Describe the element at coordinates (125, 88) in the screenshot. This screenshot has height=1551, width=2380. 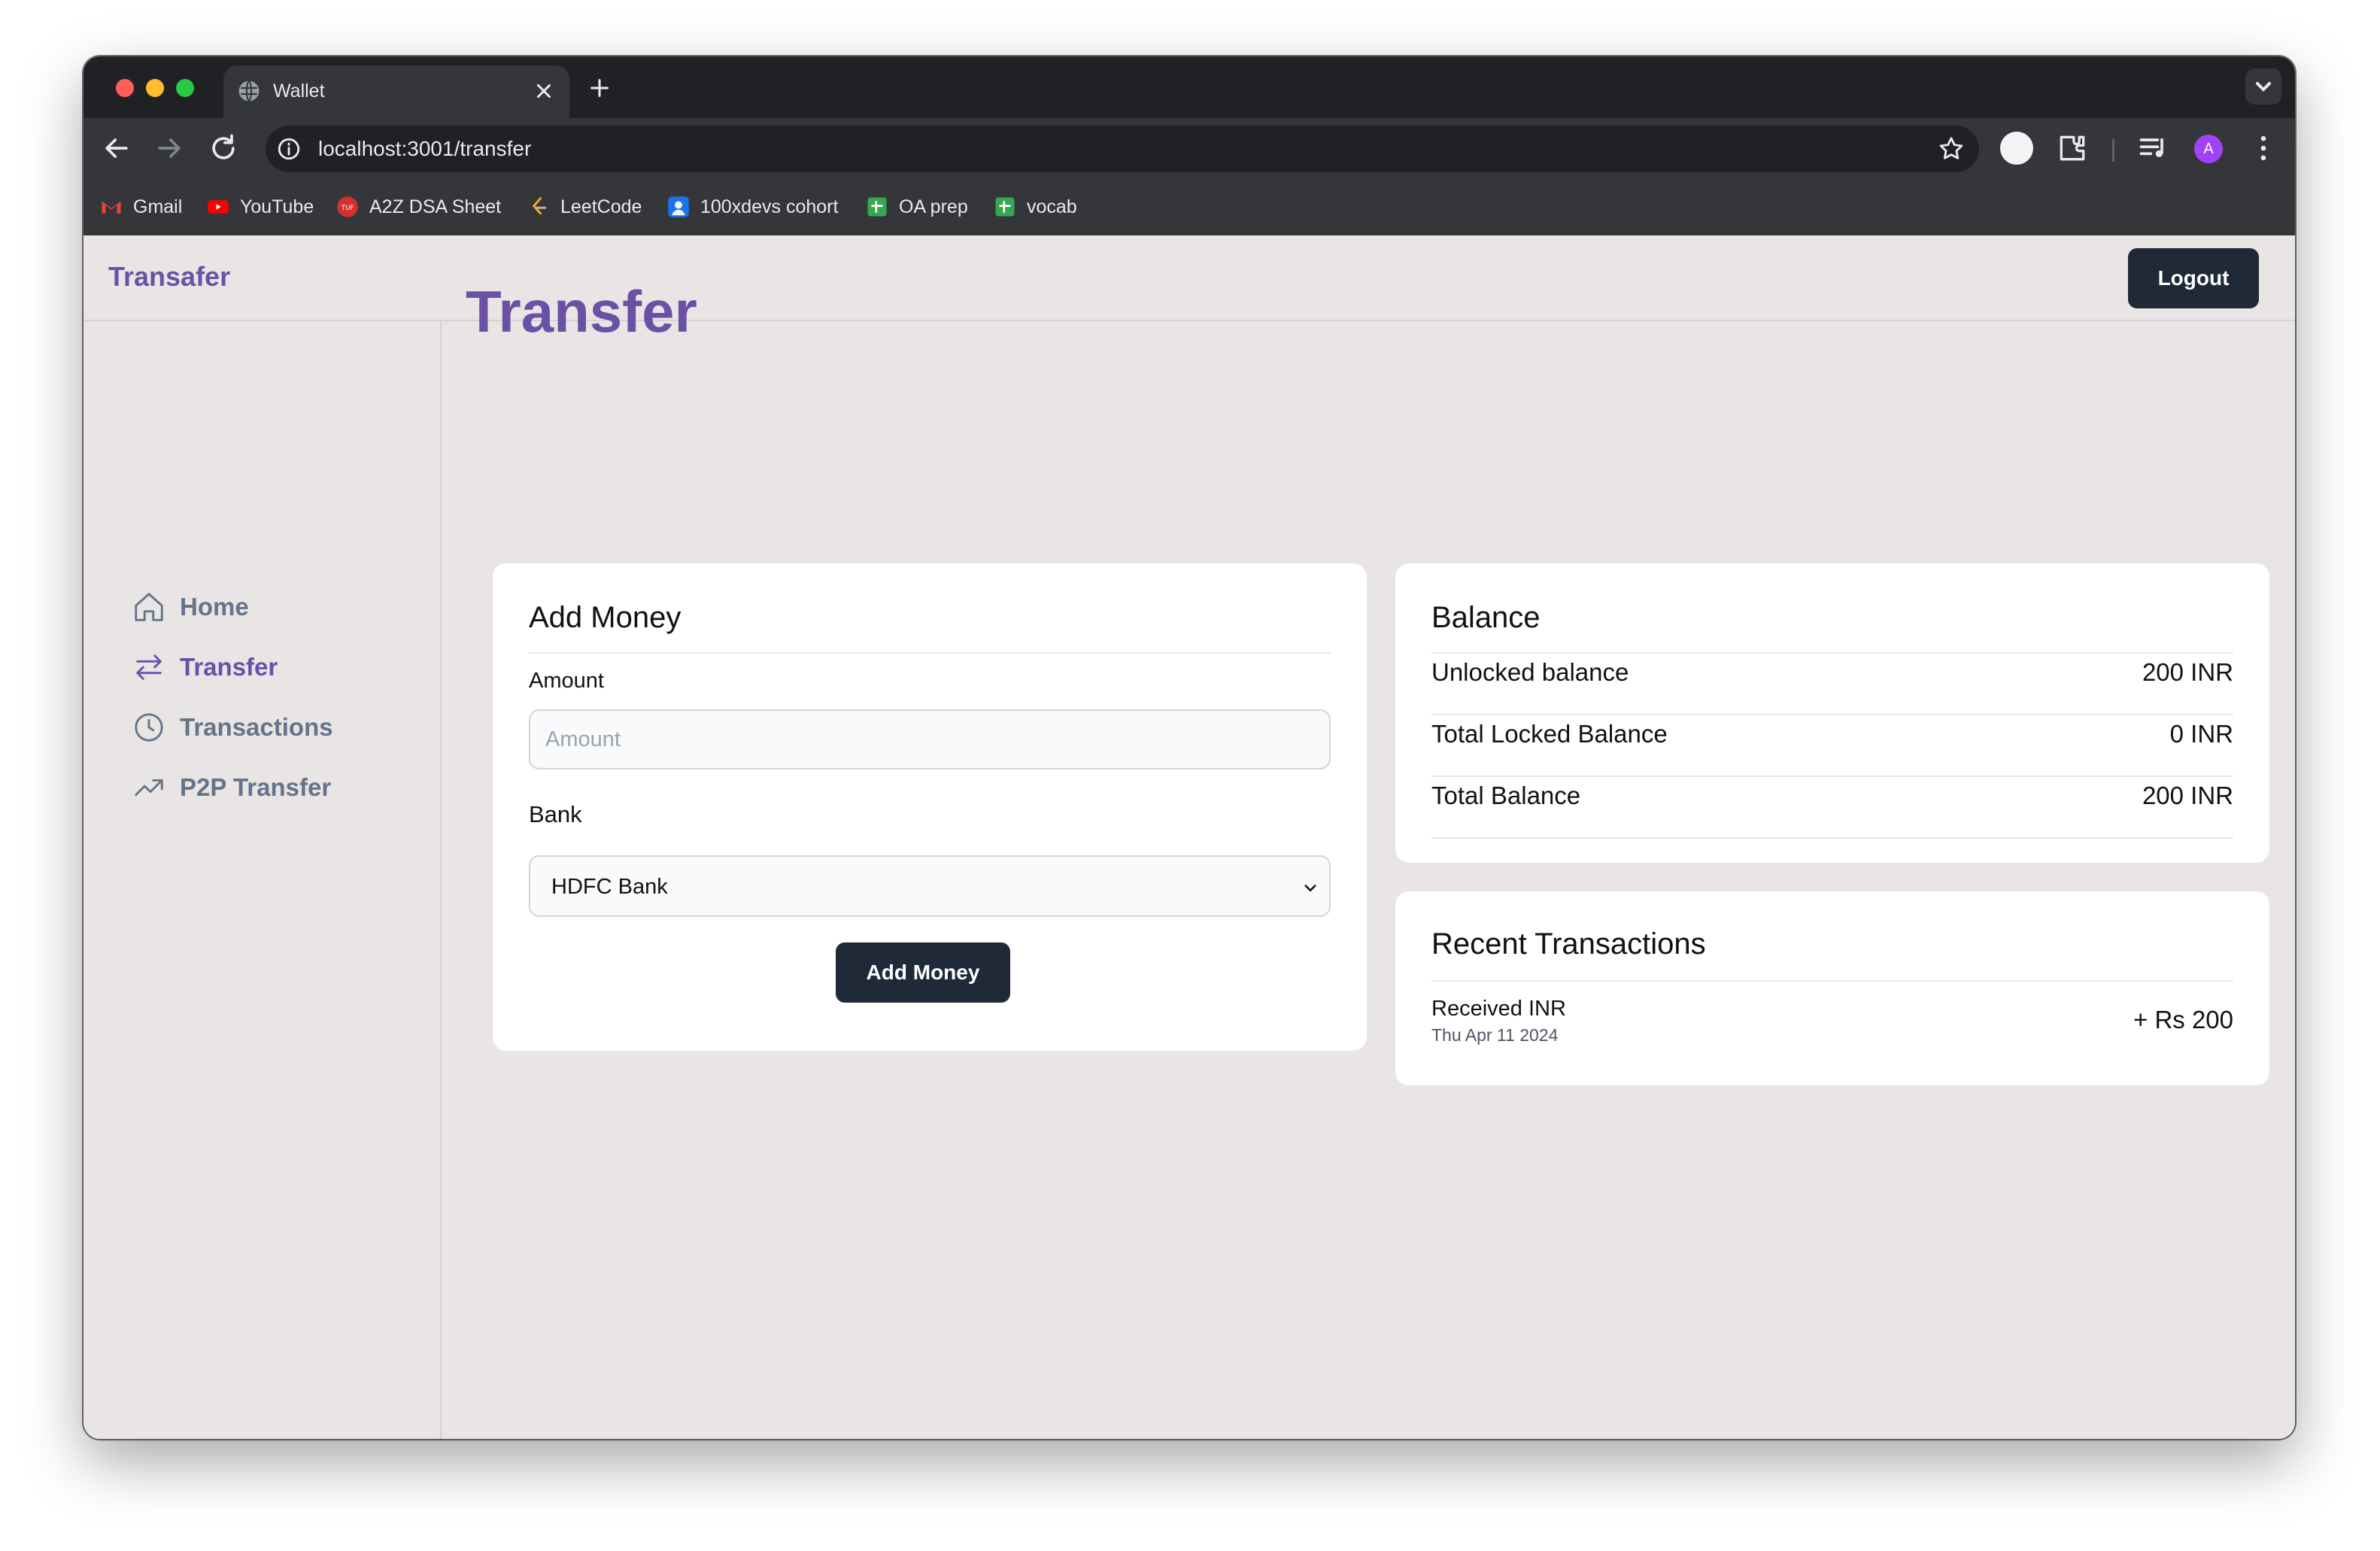
I see `close-window-button` at that location.